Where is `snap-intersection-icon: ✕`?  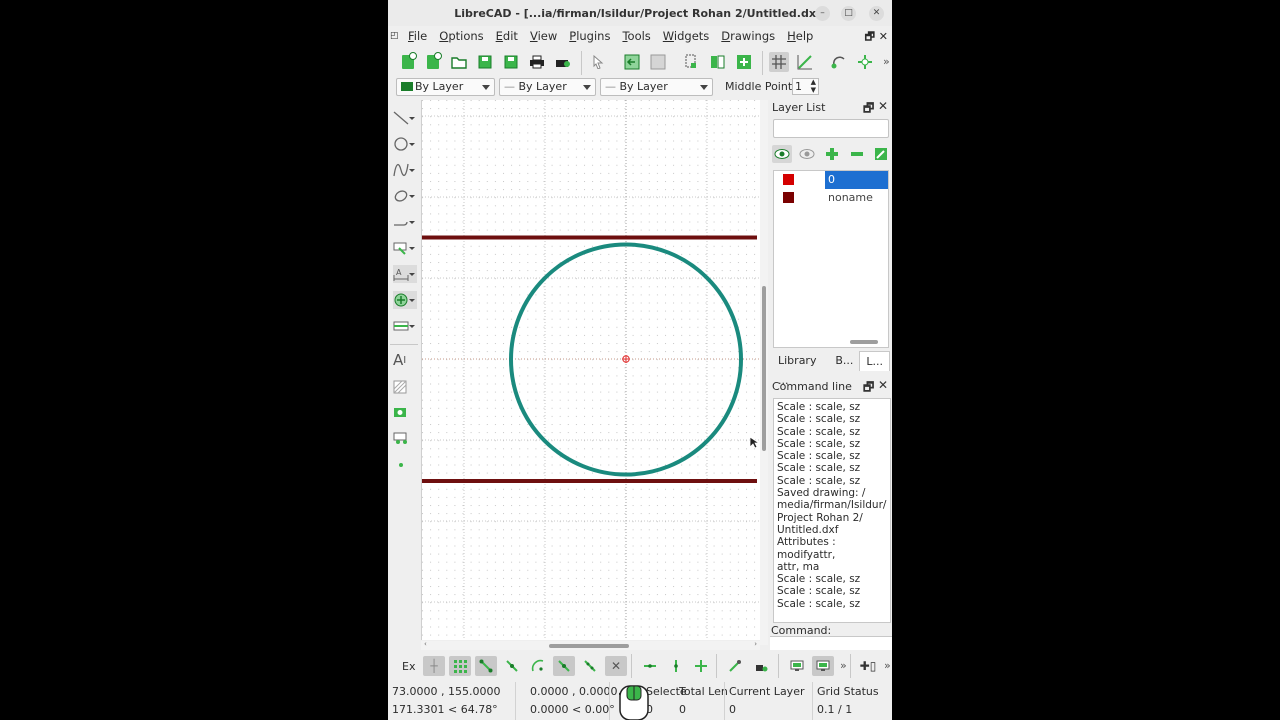 snap-intersection-icon: ✕ is located at coordinates (616, 666).